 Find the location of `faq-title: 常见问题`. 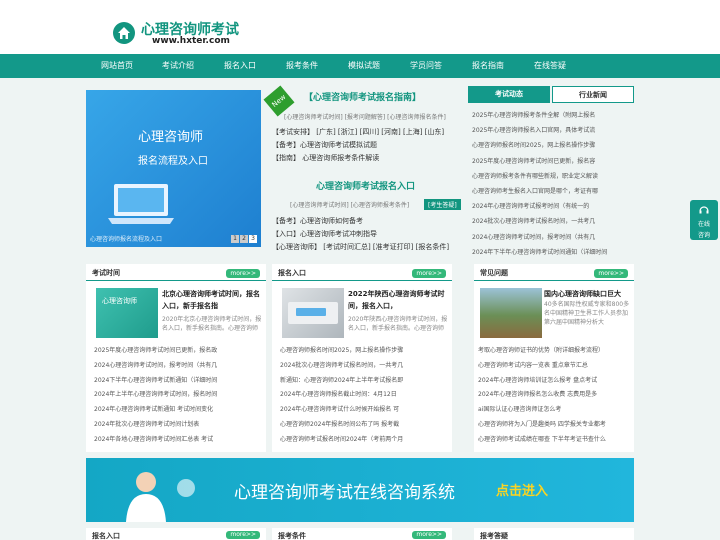

faq-title: 常见问题 is located at coordinates (494, 273).